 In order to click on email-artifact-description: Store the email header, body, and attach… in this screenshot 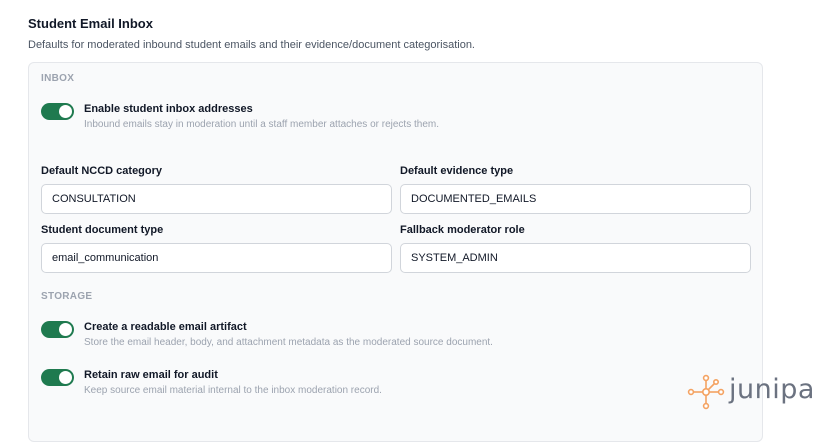, I will do `click(288, 342)`.